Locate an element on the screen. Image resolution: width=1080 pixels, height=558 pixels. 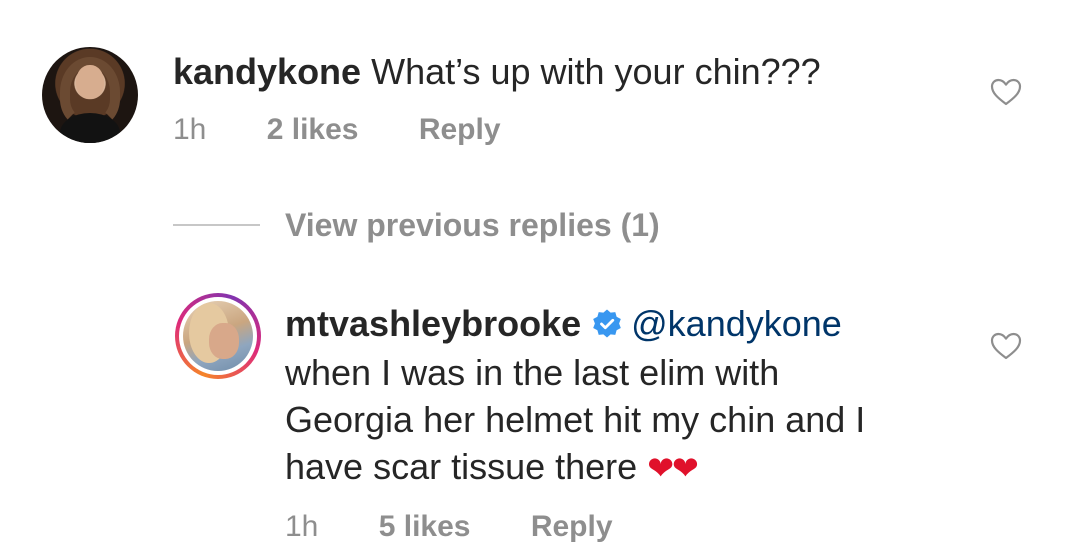
reply-username: mtvashleybrooke is located at coordinates (433, 323).